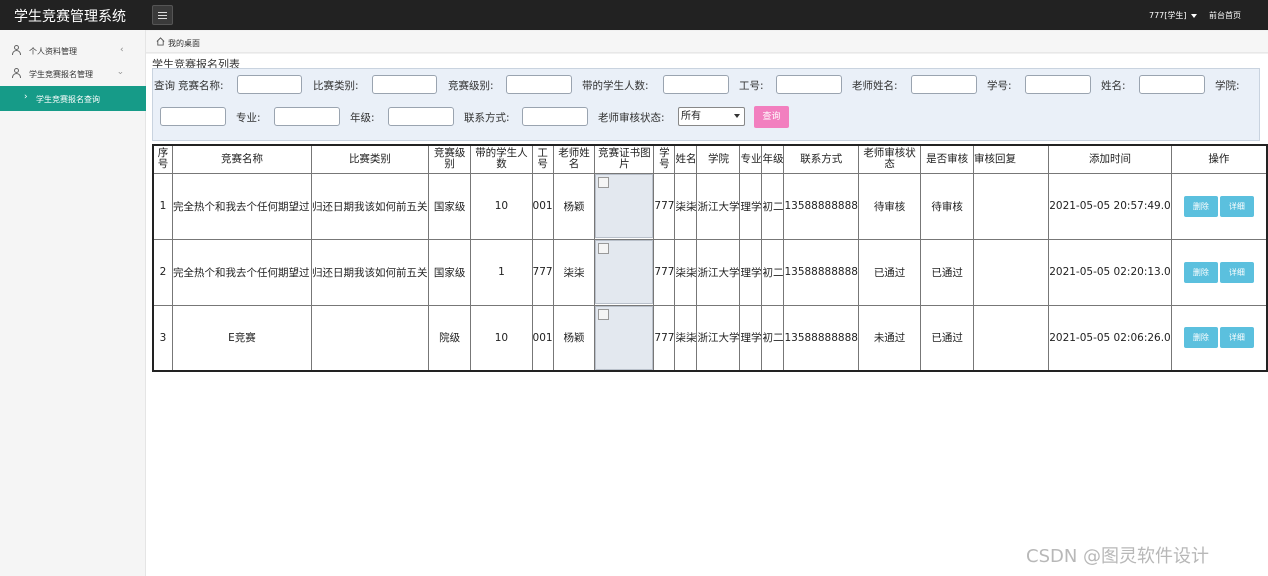  Describe the element at coordinates (70, 16) in the screenshot. I see `app-title: 学生竞赛管理系统` at that location.